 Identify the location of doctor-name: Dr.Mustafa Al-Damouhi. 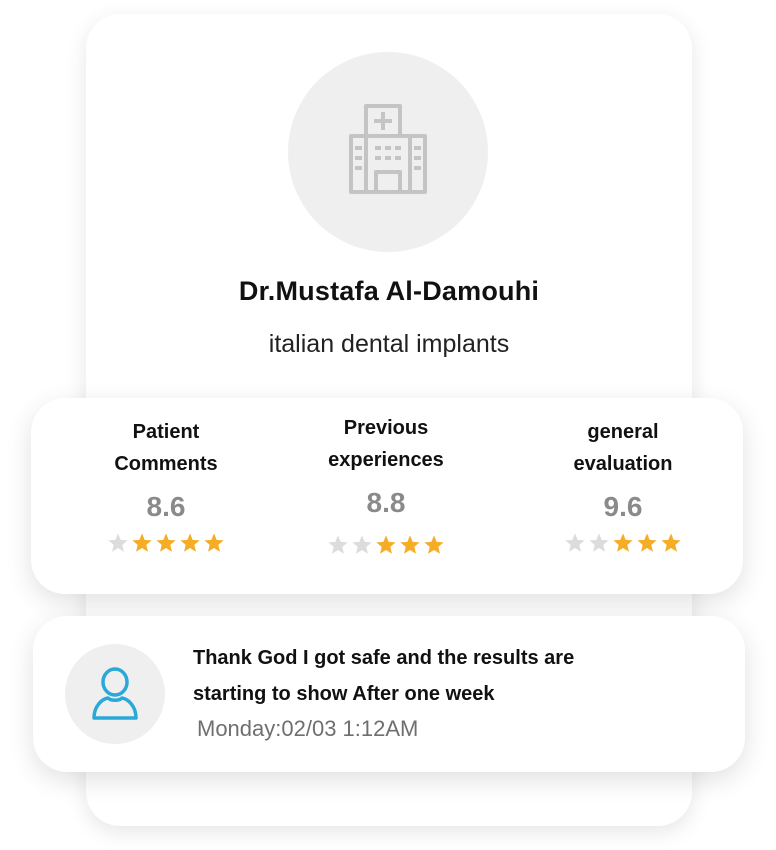
(389, 291).